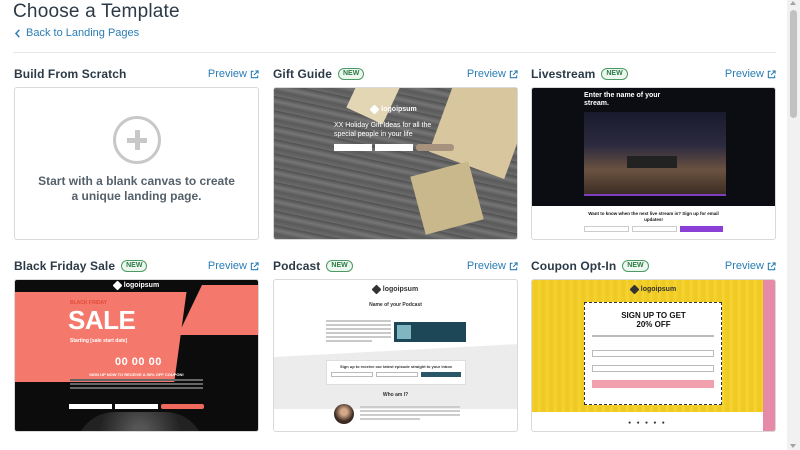 The image size is (800, 450). I want to click on back-to-landing-pages-link: Back to Landing Pages, so click(76, 33).